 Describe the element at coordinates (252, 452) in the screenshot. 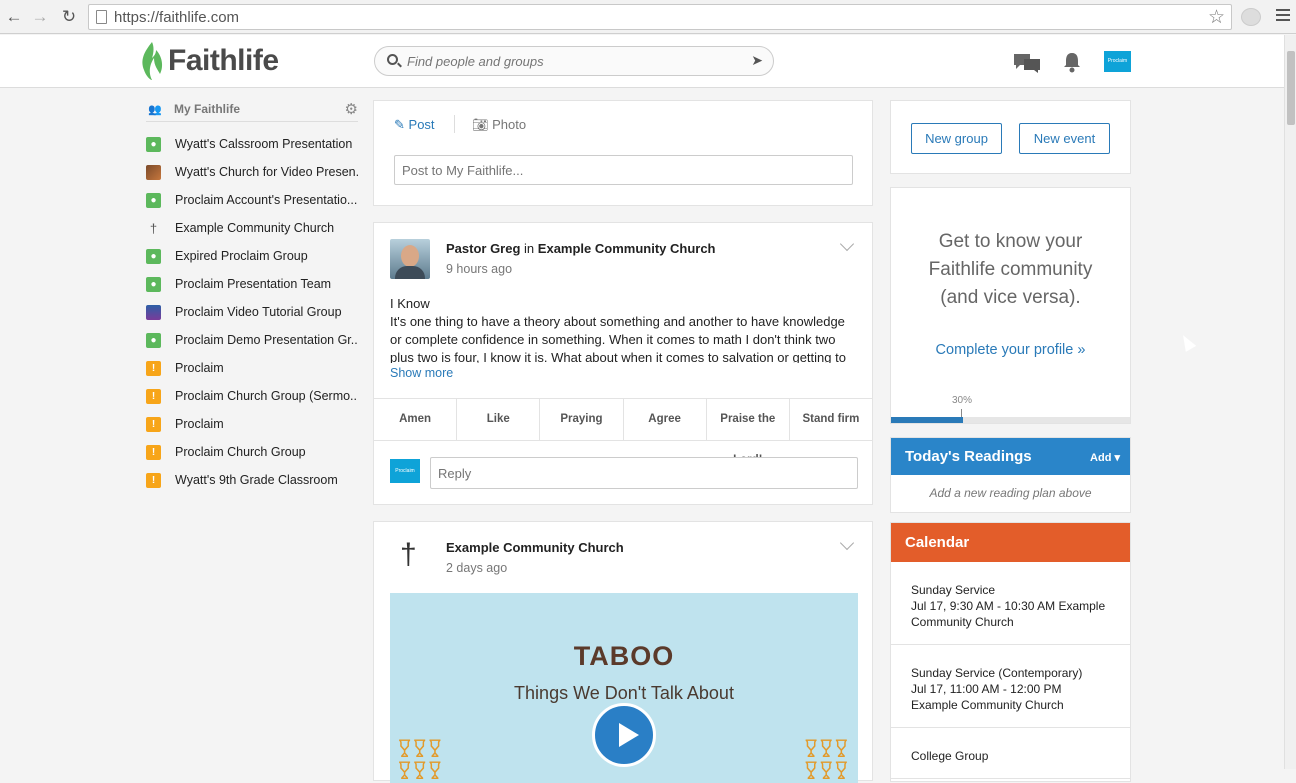

I see `sidebar-item: ! Proclaim Church Group` at that location.